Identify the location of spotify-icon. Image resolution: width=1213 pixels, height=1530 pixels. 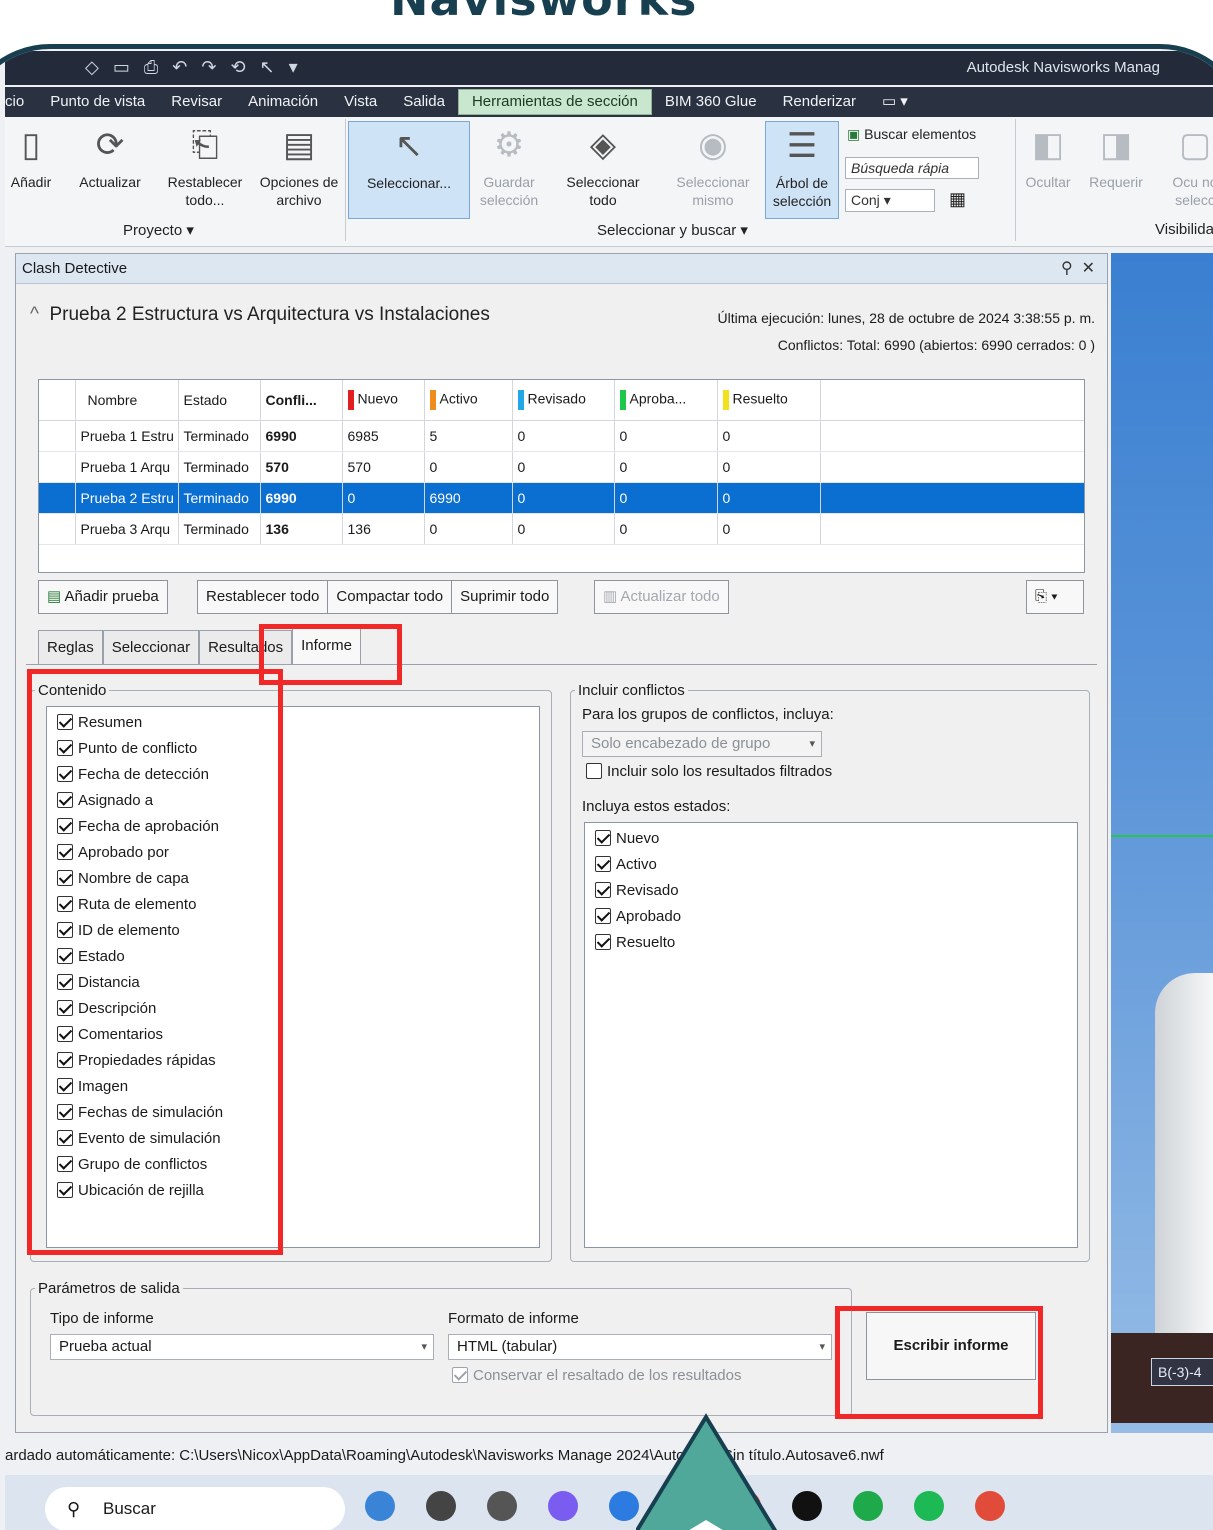
(929, 1506).